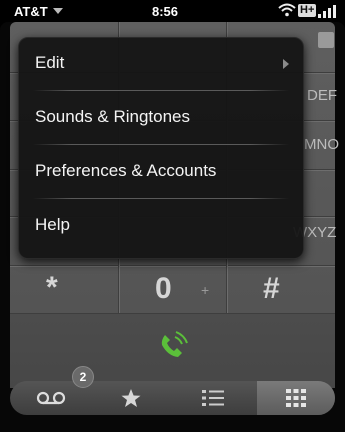  What do you see at coordinates (51, 400) in the screenshot?
I see `voicemail-icon` at bounding box center [51, 400].